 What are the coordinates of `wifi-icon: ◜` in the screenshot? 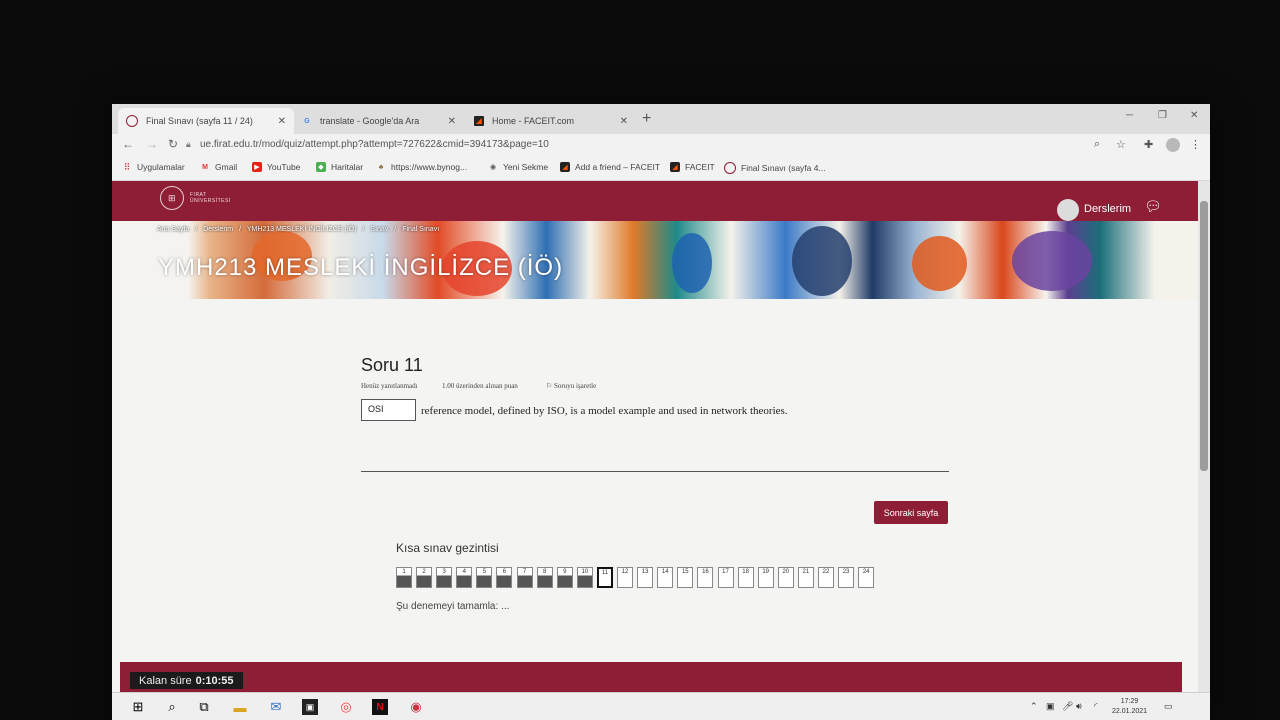 It's located at (1096, 706).